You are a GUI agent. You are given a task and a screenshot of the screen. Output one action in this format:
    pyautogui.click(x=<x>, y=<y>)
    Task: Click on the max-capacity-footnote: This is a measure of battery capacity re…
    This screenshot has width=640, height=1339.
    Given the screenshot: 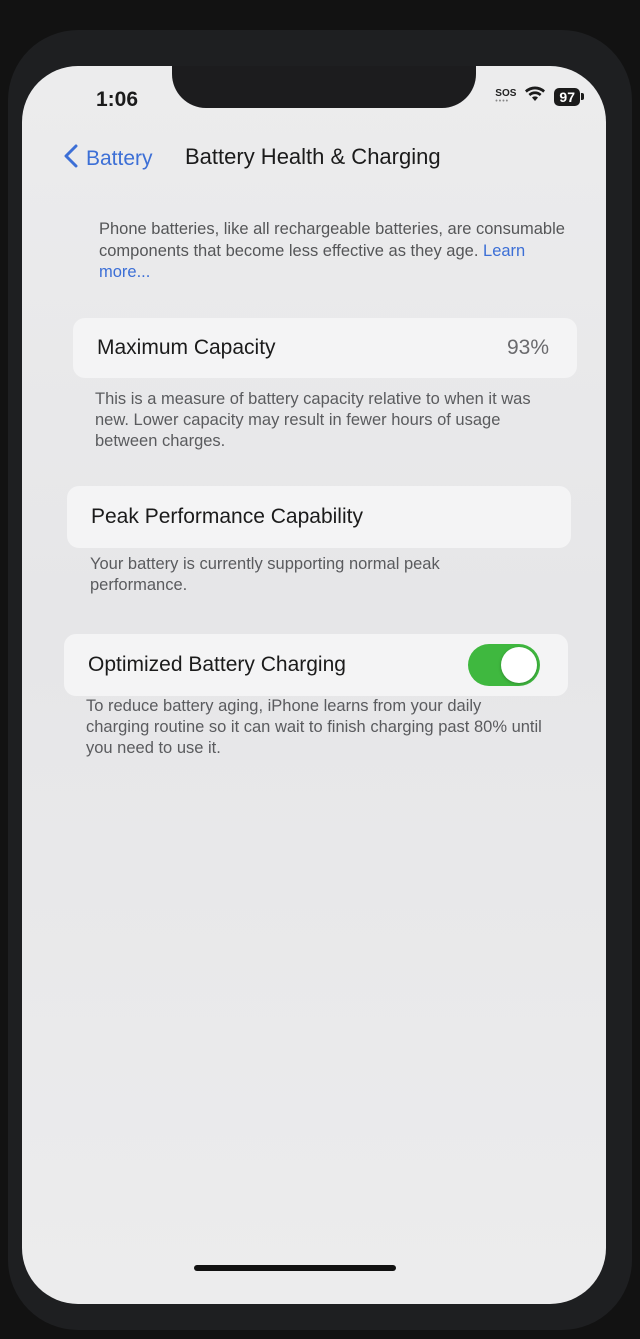 What is the action you would take?
    pyautogui.click(x=313, y=420)
    